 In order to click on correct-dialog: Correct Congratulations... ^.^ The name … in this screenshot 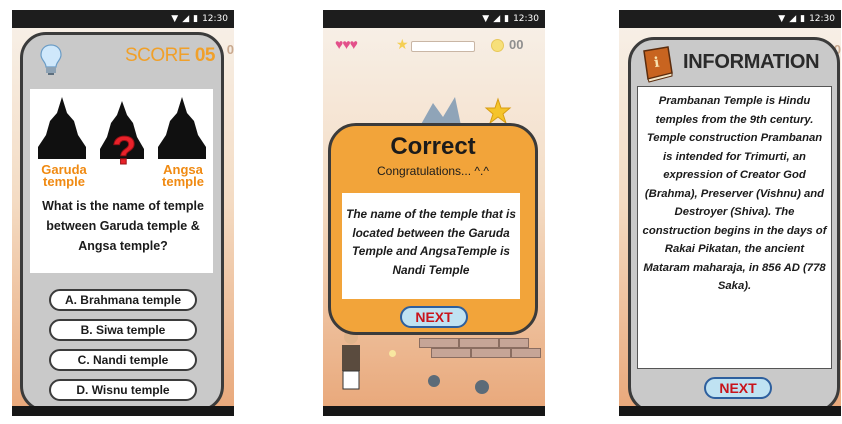, I will do `click(433, 229)`.